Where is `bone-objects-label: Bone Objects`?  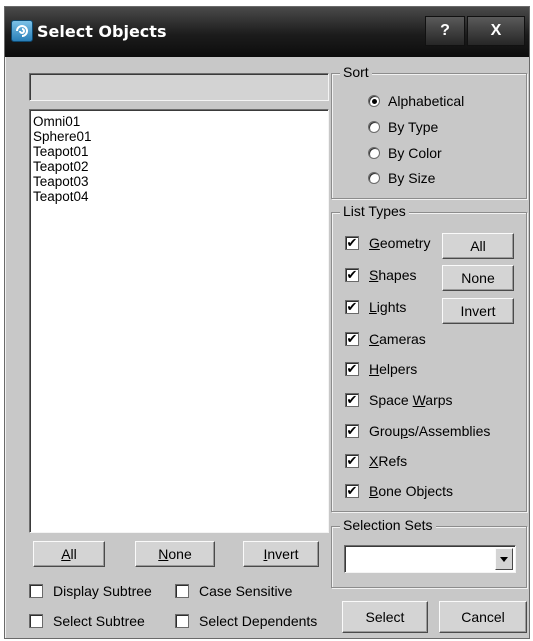
bone-objects-label: Bone Objects is located at coordinates (411, 491).